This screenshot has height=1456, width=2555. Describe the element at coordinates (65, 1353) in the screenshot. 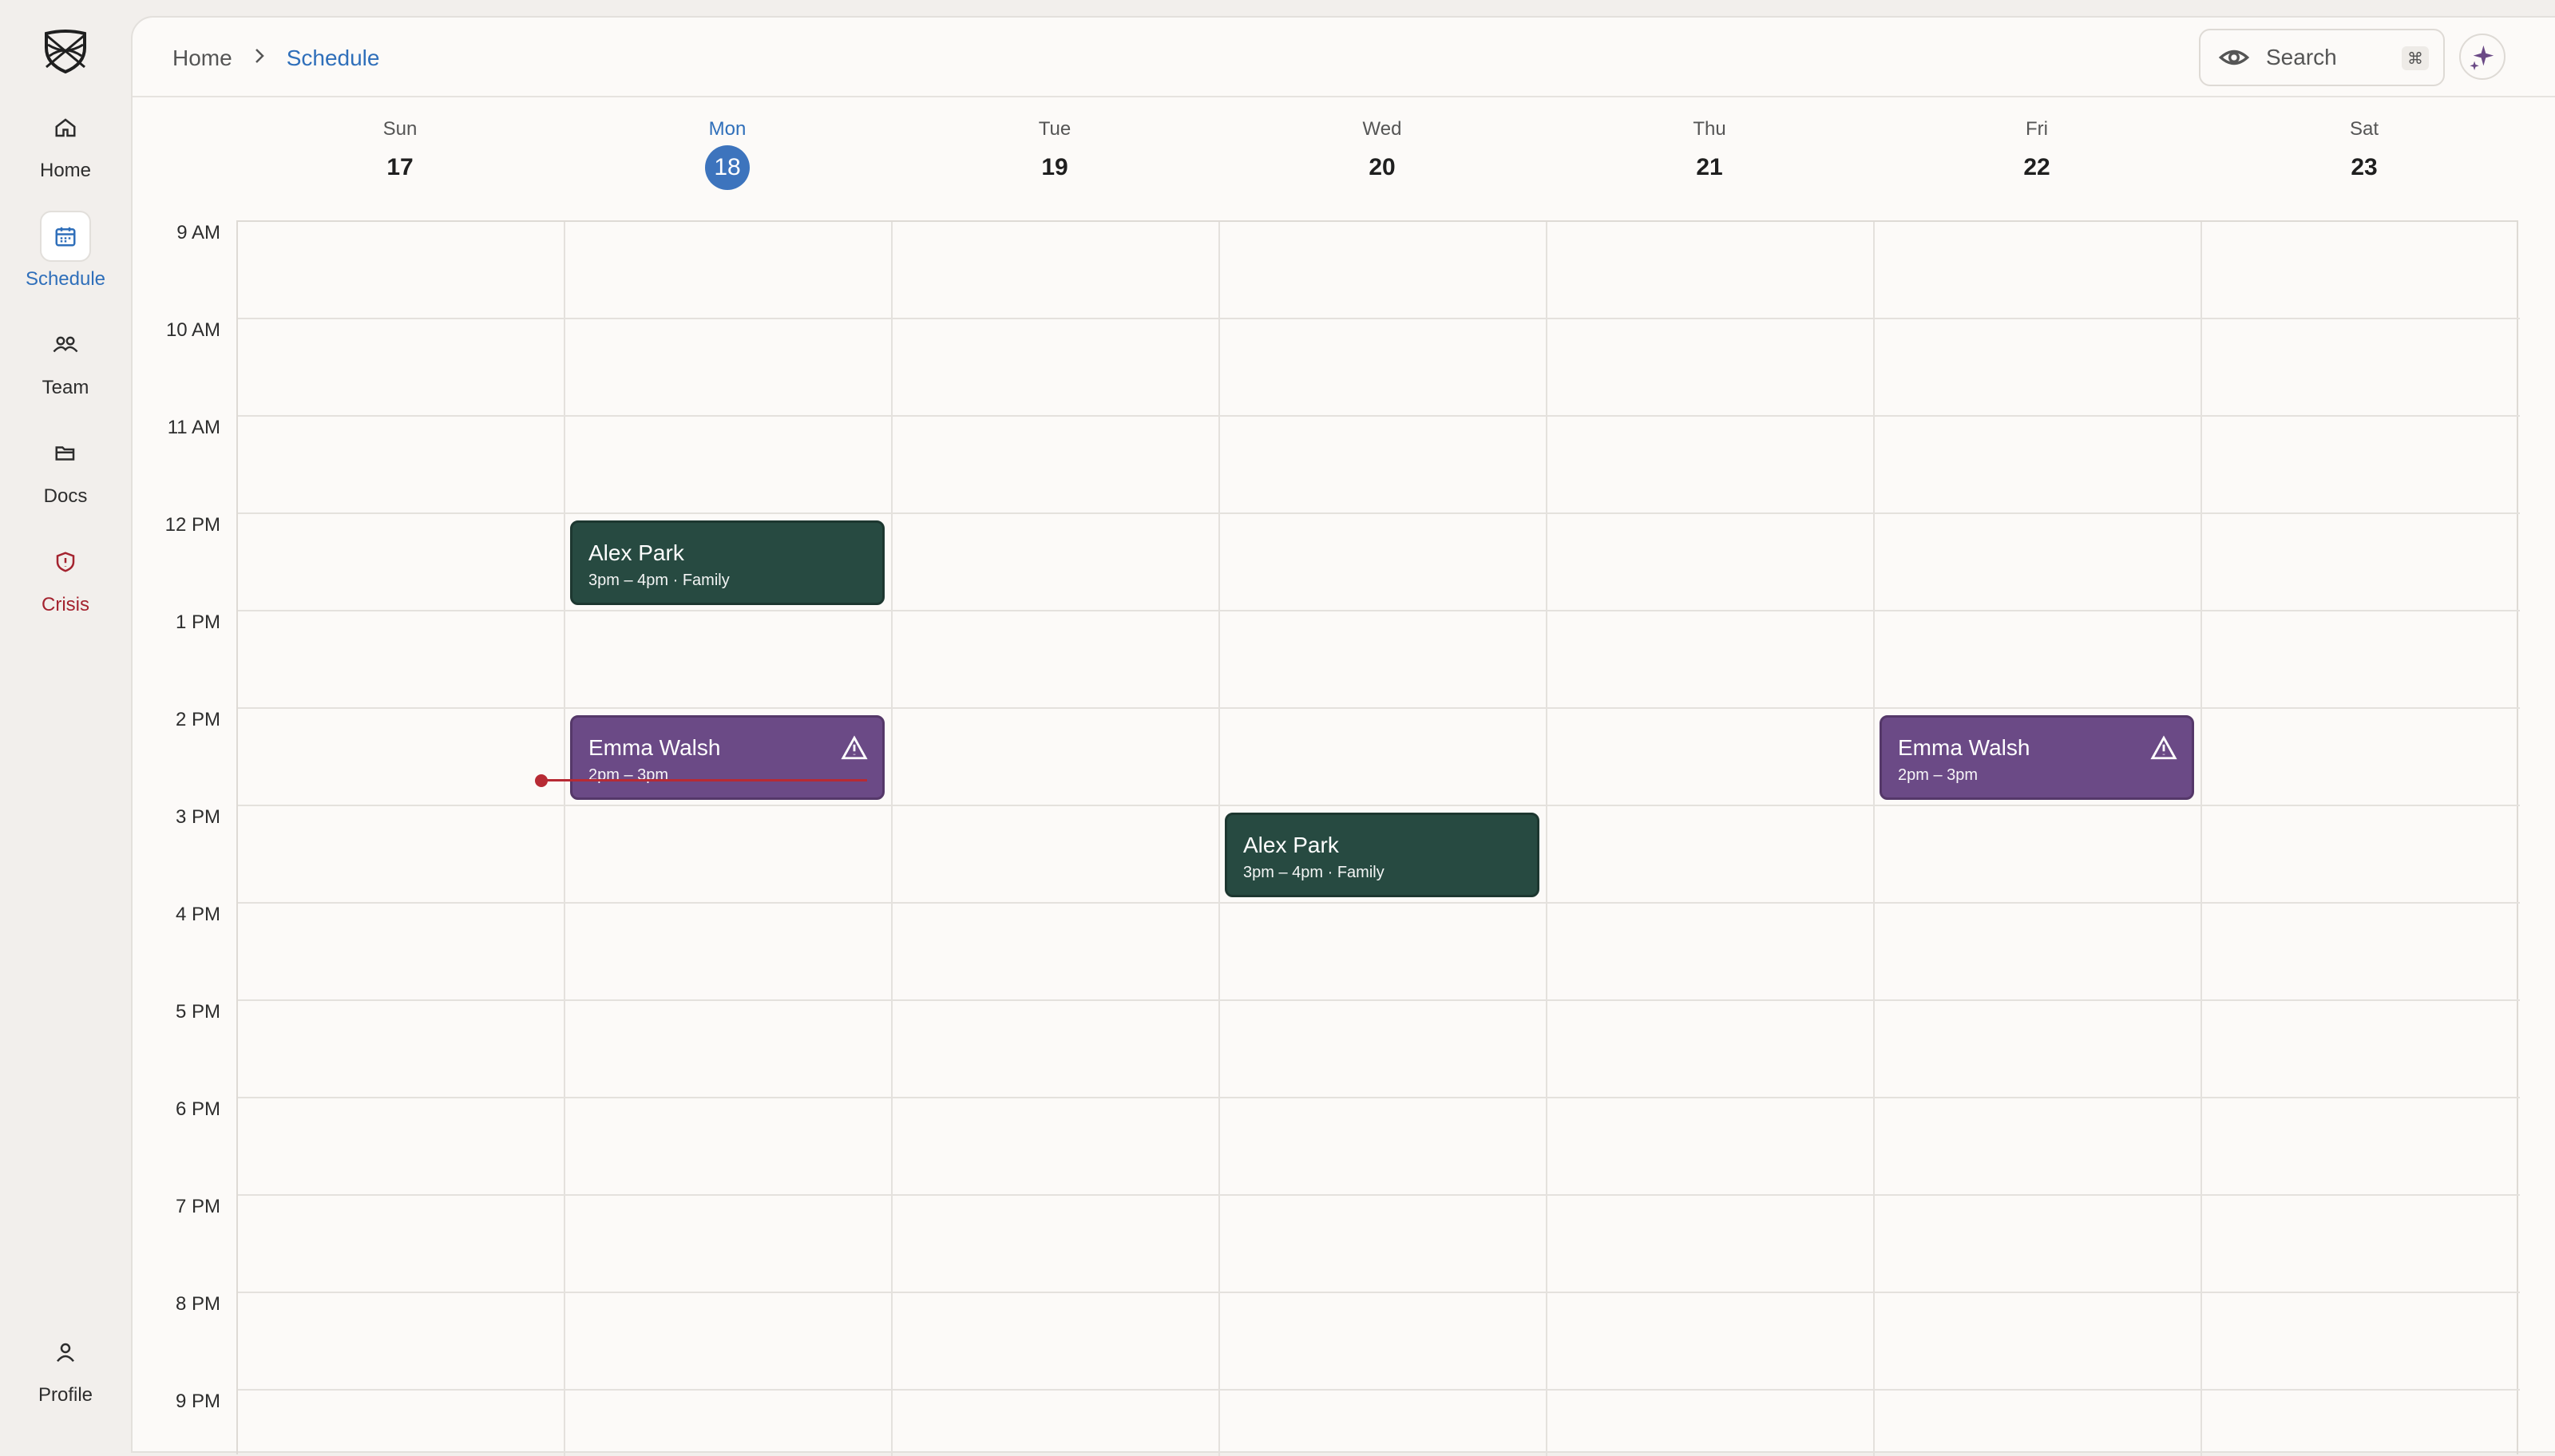

I see `profile-icon` at that location.